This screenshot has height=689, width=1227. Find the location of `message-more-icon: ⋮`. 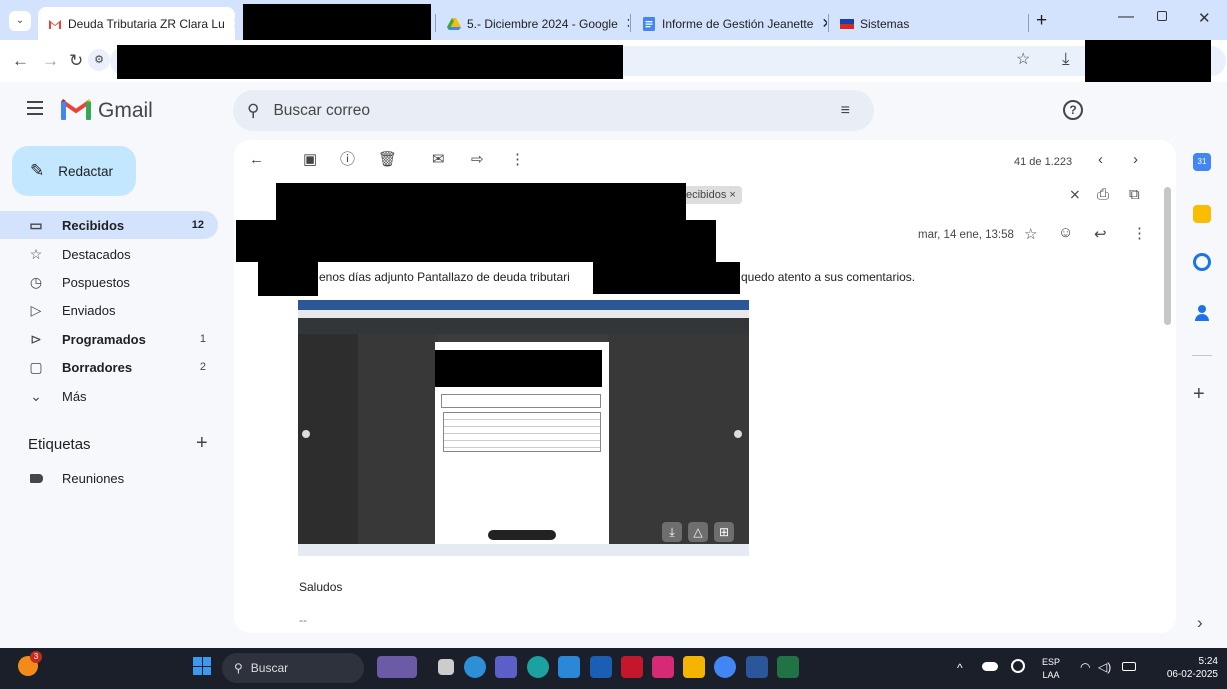

message-more-icon: ⋮ is located at coordinates (1139, 233).